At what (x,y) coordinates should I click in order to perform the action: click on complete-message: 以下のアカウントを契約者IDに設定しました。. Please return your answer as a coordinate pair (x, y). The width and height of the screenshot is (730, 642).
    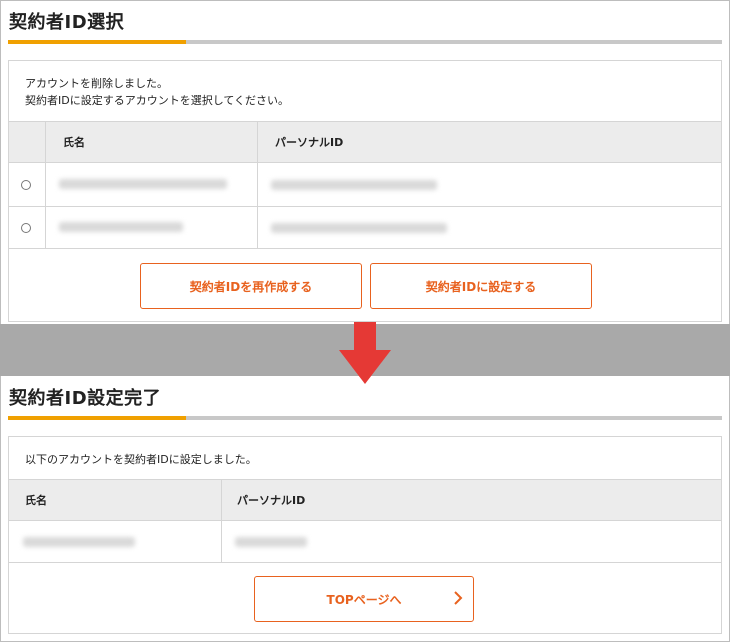
    Looking at the image, I should click on (141, 459).